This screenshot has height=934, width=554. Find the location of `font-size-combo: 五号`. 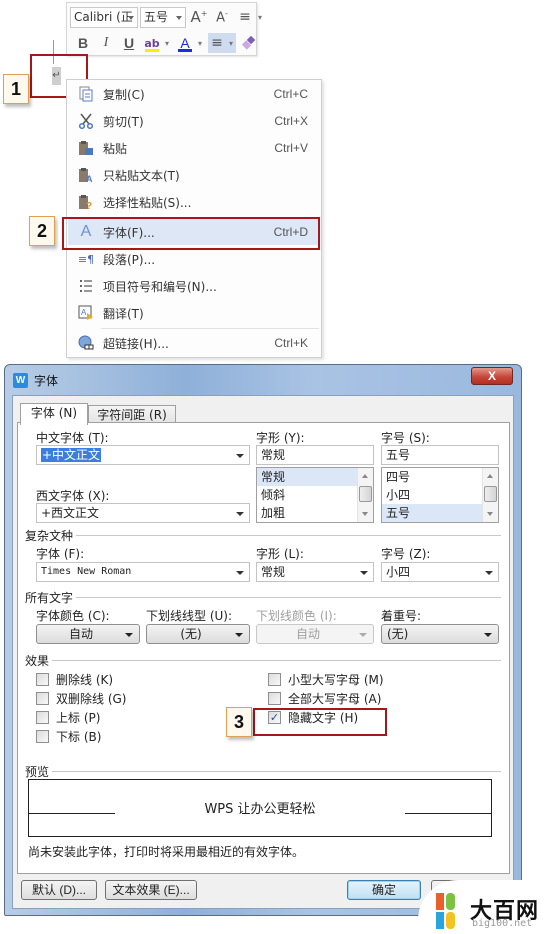

font-size-combo: 五号 is located at coordinates (163, 17).